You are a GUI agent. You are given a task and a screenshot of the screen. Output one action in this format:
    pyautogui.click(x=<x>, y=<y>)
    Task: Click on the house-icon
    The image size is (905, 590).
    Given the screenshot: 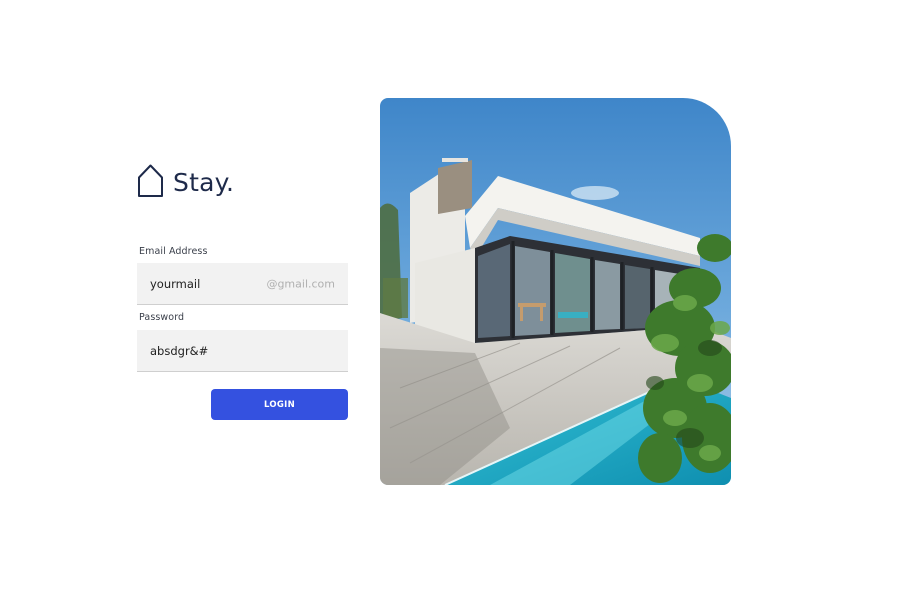 What is the action you would take?
    pyautogui.click(x=150, y=180)
    